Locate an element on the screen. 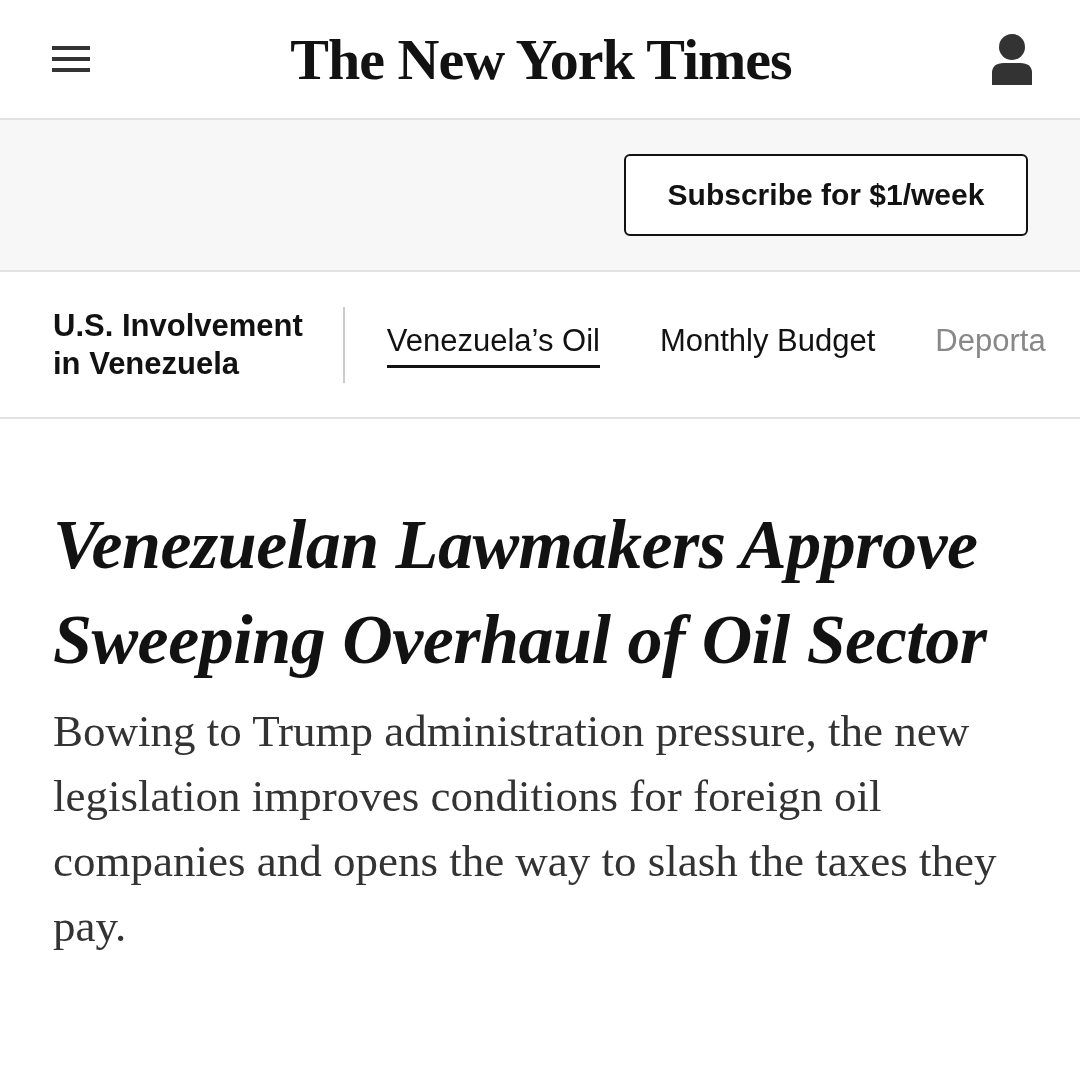  topic-tab: Monthly Budget is located at coordinates (767, 344).